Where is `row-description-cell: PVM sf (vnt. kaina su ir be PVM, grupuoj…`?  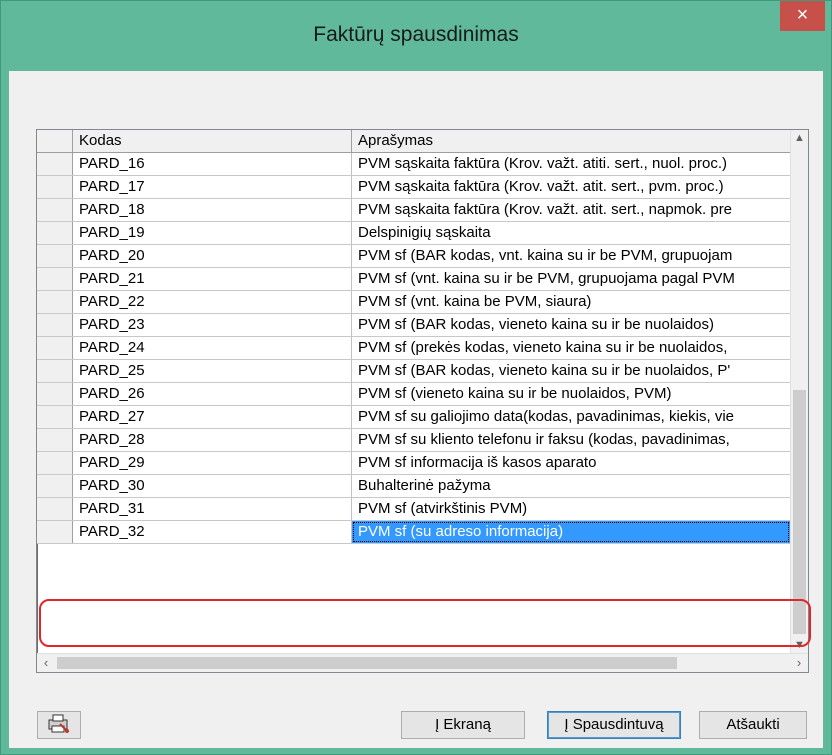
row-description-cell: PVM sf (vnt. kaina su ir be PVM, grupuoj… is located at coordinates (571, 279).